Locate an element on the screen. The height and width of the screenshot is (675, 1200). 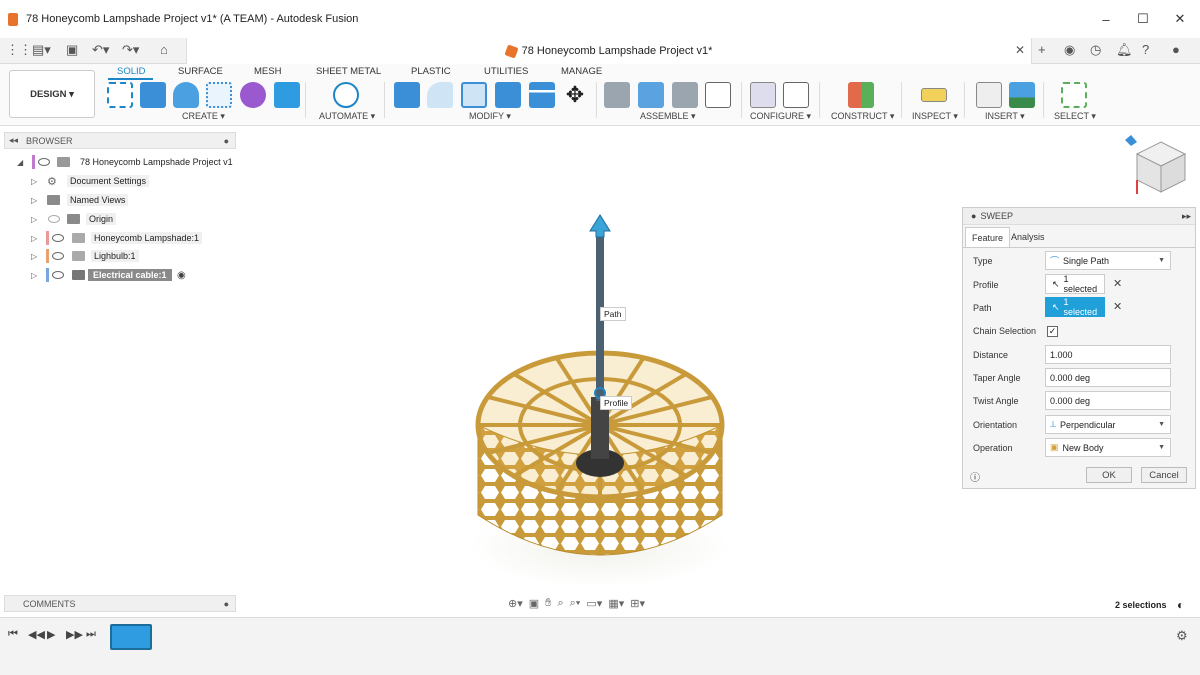
browser-pin-icon: ● is located at coordinates (226, 141).